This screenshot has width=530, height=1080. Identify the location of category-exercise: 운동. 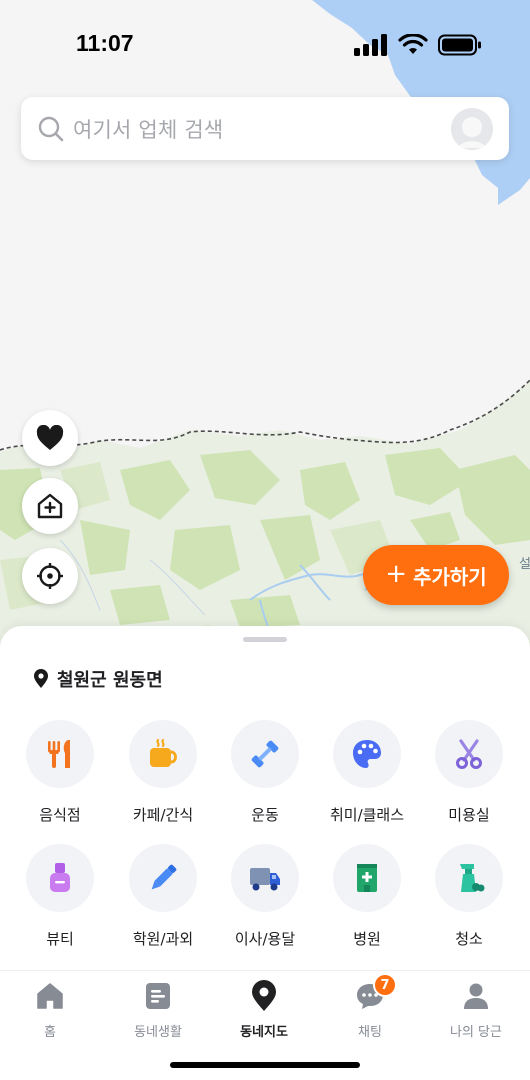
(265, 772).